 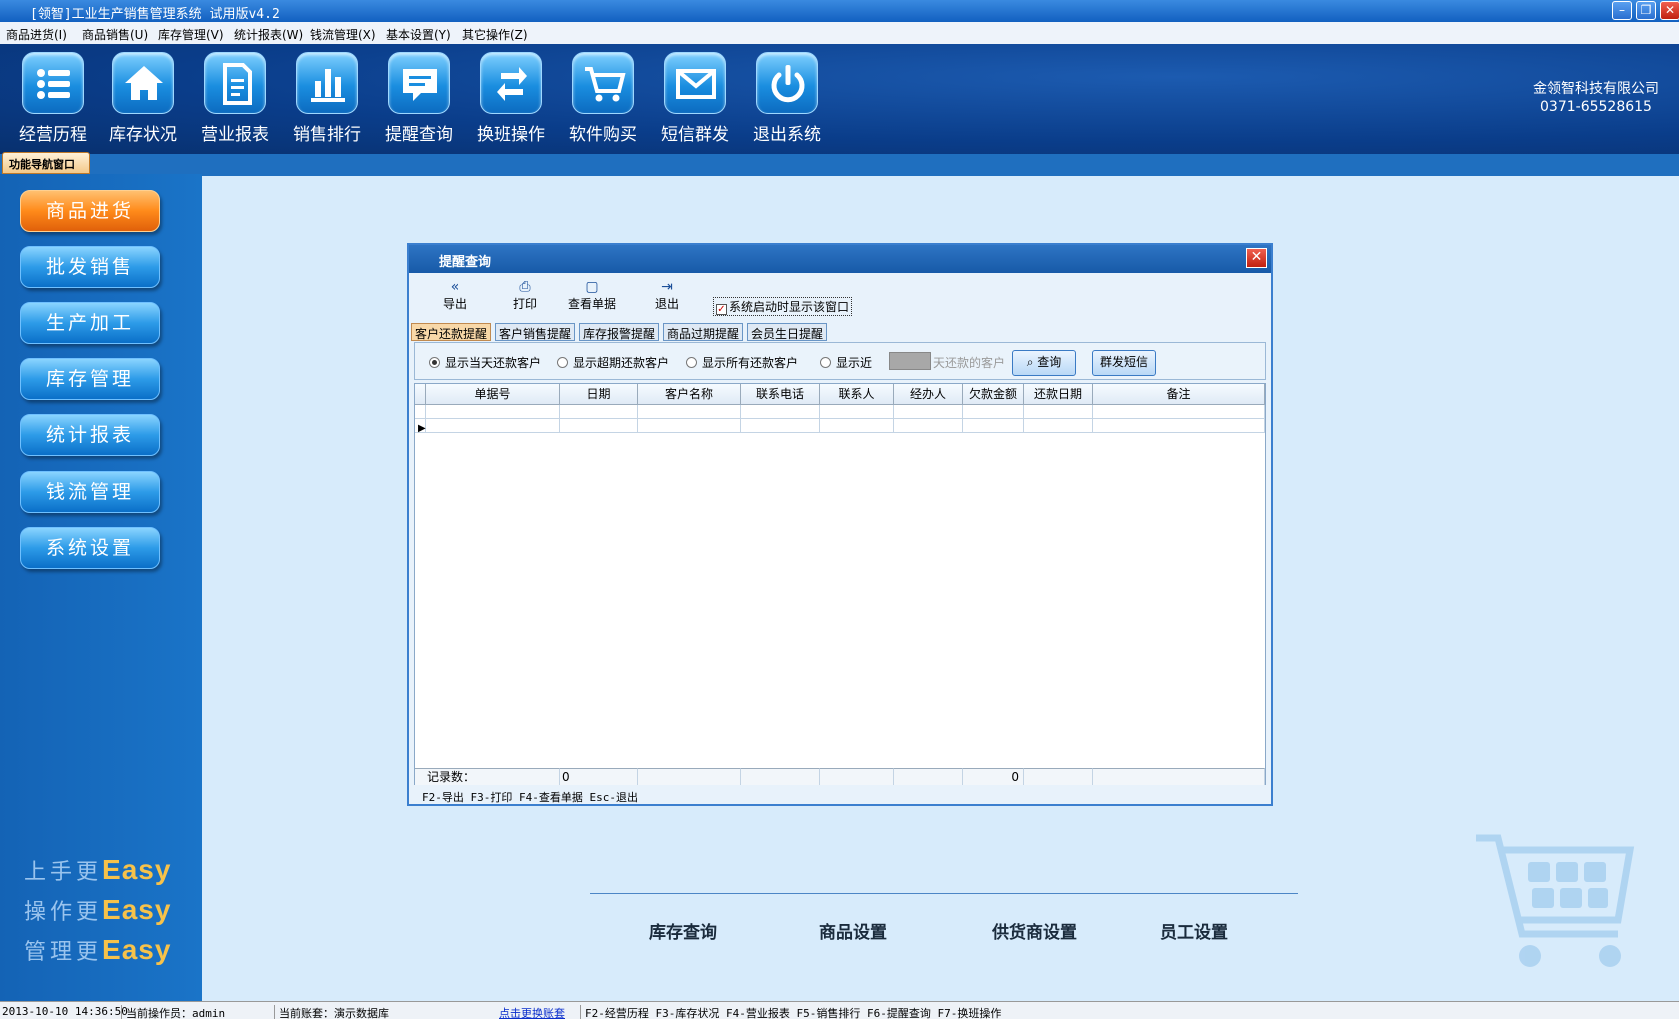 I want to click on sidebar-item-purchase: 商品进货, so click(x=90, y=211).